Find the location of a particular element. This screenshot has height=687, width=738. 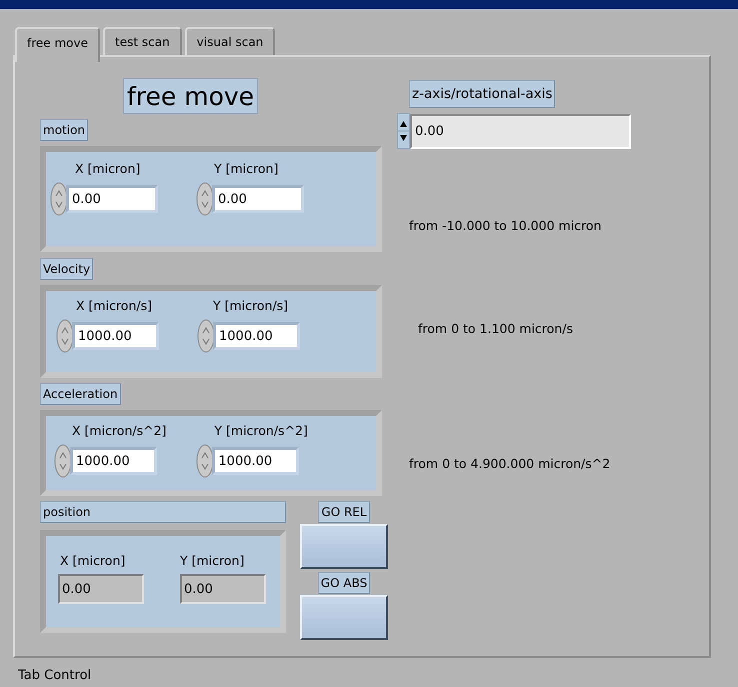

page-title: free move is located at coordinates (190, 96).